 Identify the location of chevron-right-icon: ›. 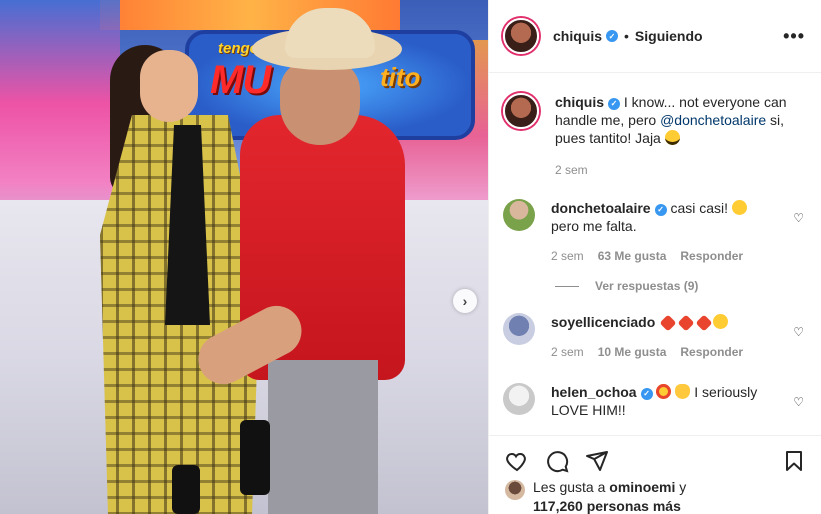
(465, 301).